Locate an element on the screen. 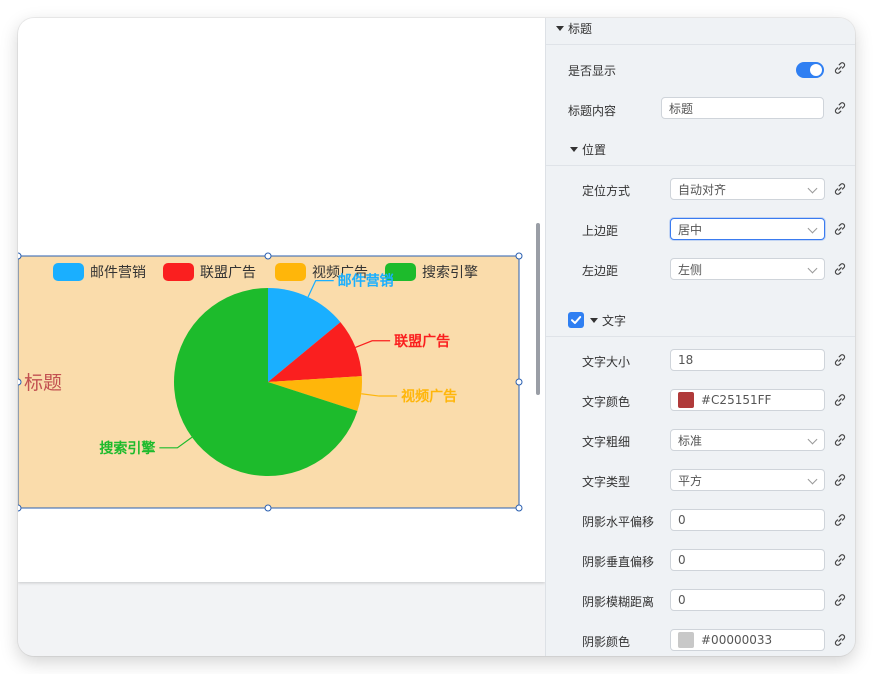  title-content-value: 标题 is located at coordinates (681, 108).